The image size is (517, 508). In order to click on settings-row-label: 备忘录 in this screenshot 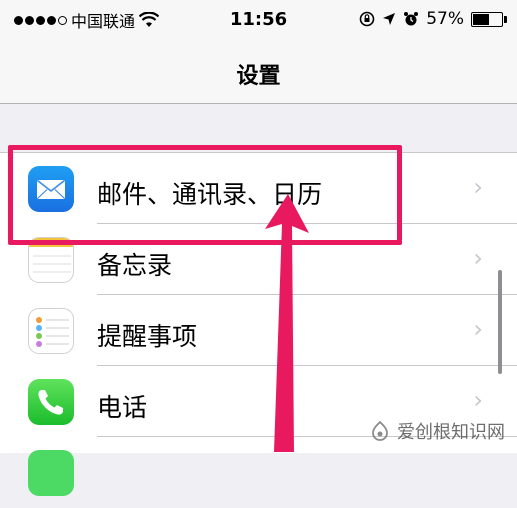, I will do `click(135, 265)`.